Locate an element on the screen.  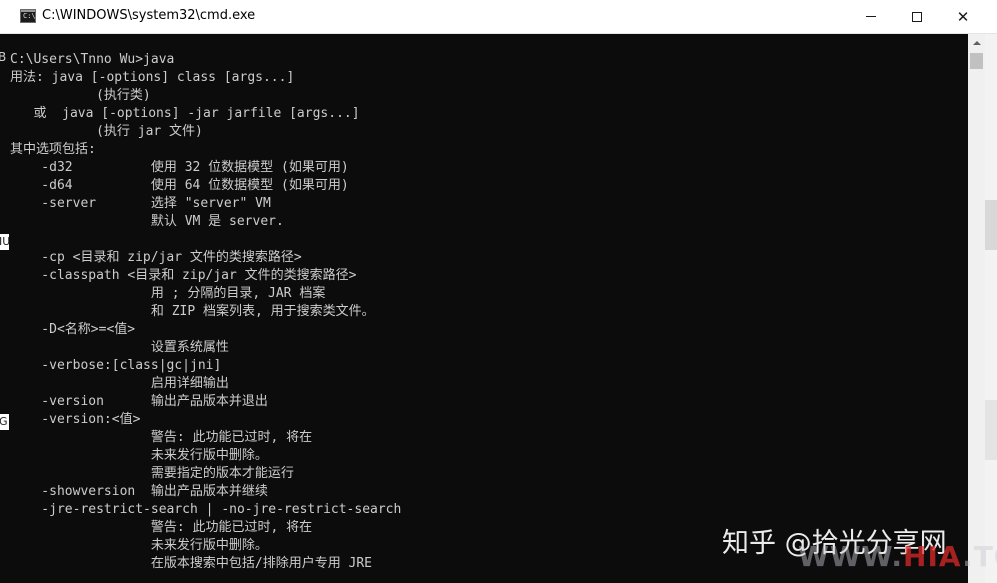
watermark-site-highlight: HIA is located at coordinates (933, 556).